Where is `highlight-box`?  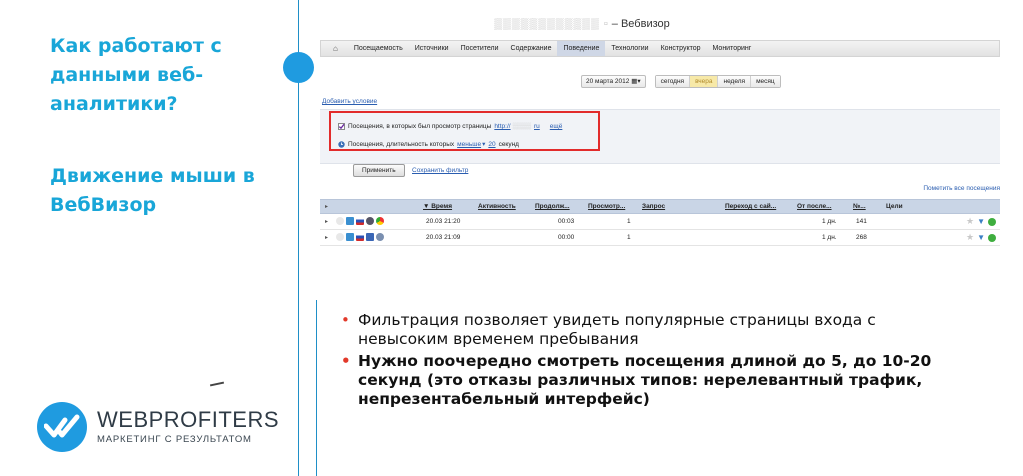
highlight-box is located at coordinates (464, 131).